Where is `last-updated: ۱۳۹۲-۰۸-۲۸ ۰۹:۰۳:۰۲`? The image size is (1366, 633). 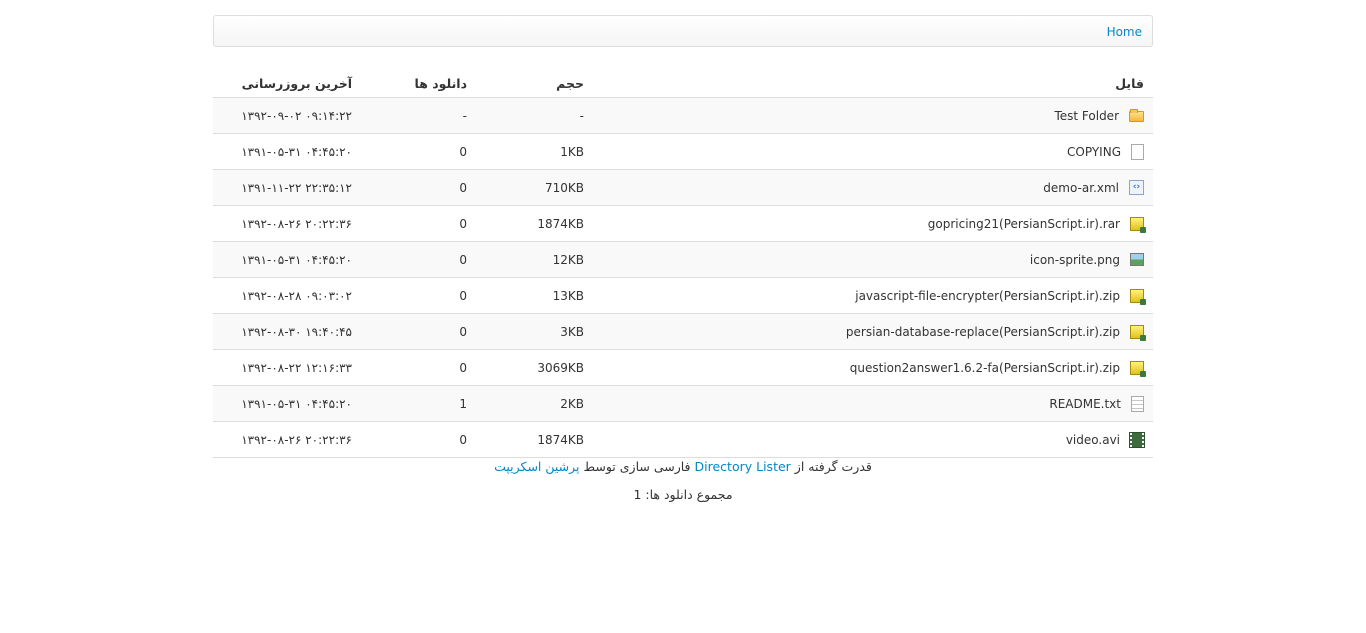 last-updated: ۱۳۹۲-۰۸-۲۸ ۰۹:۰۳:۰۲ is located at coordinates (296, 295).